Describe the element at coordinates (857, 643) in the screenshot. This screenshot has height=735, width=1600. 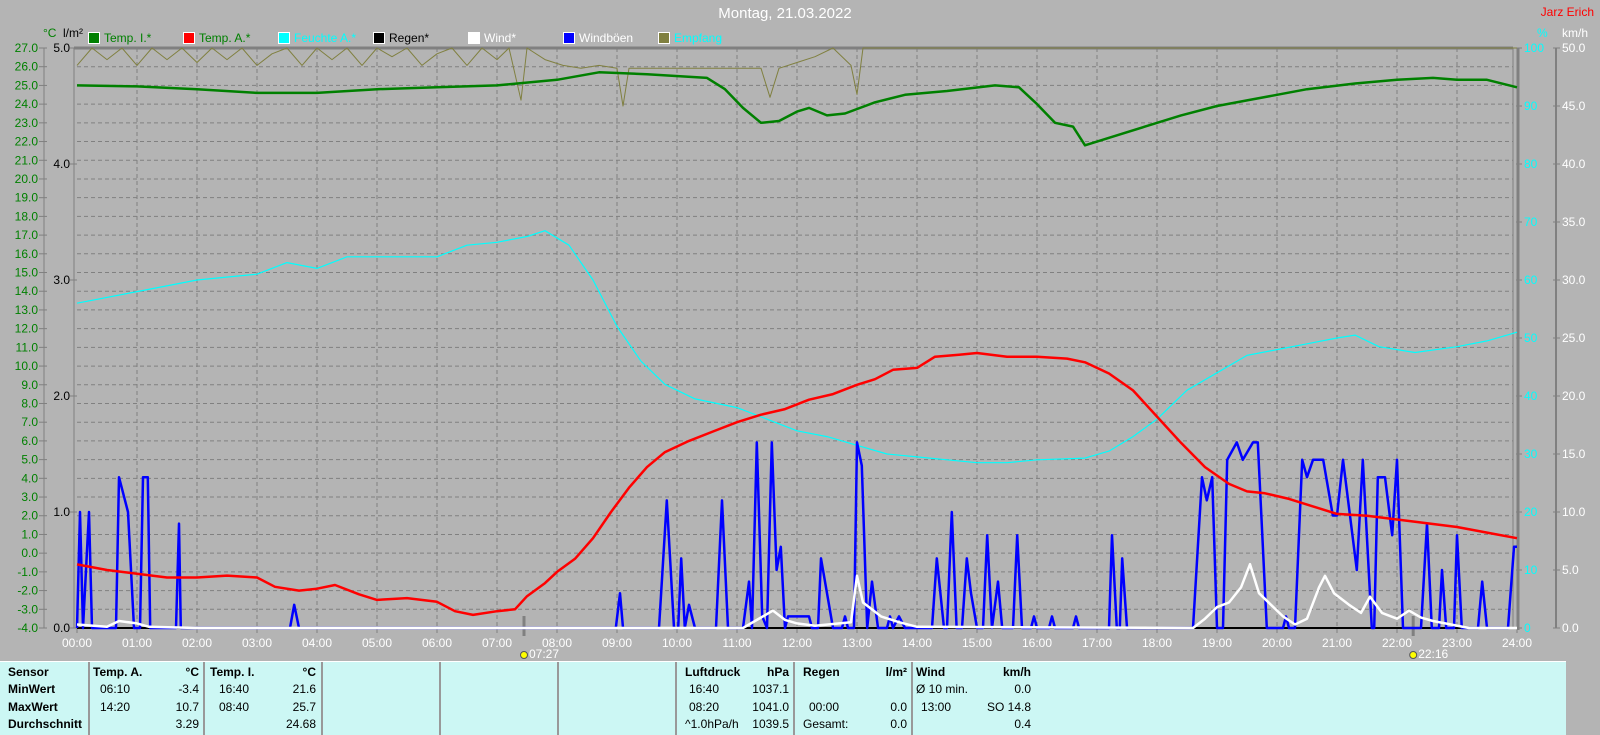
I see `x-tick-label: 13:00` at that location.